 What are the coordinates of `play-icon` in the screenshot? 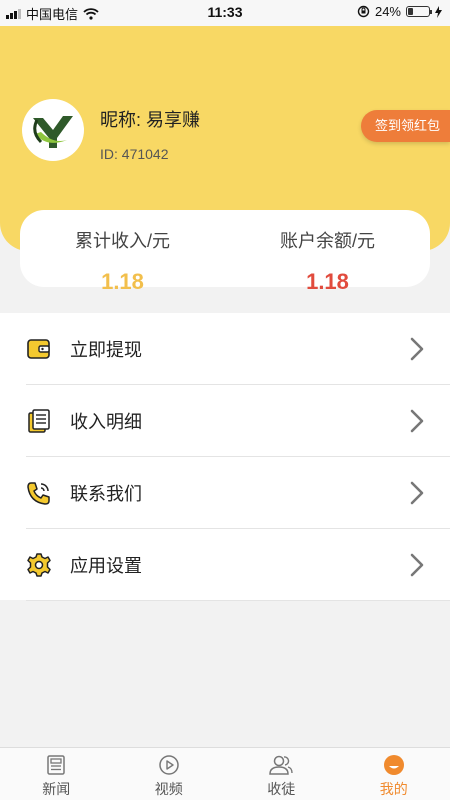 It's located at (169, 765).